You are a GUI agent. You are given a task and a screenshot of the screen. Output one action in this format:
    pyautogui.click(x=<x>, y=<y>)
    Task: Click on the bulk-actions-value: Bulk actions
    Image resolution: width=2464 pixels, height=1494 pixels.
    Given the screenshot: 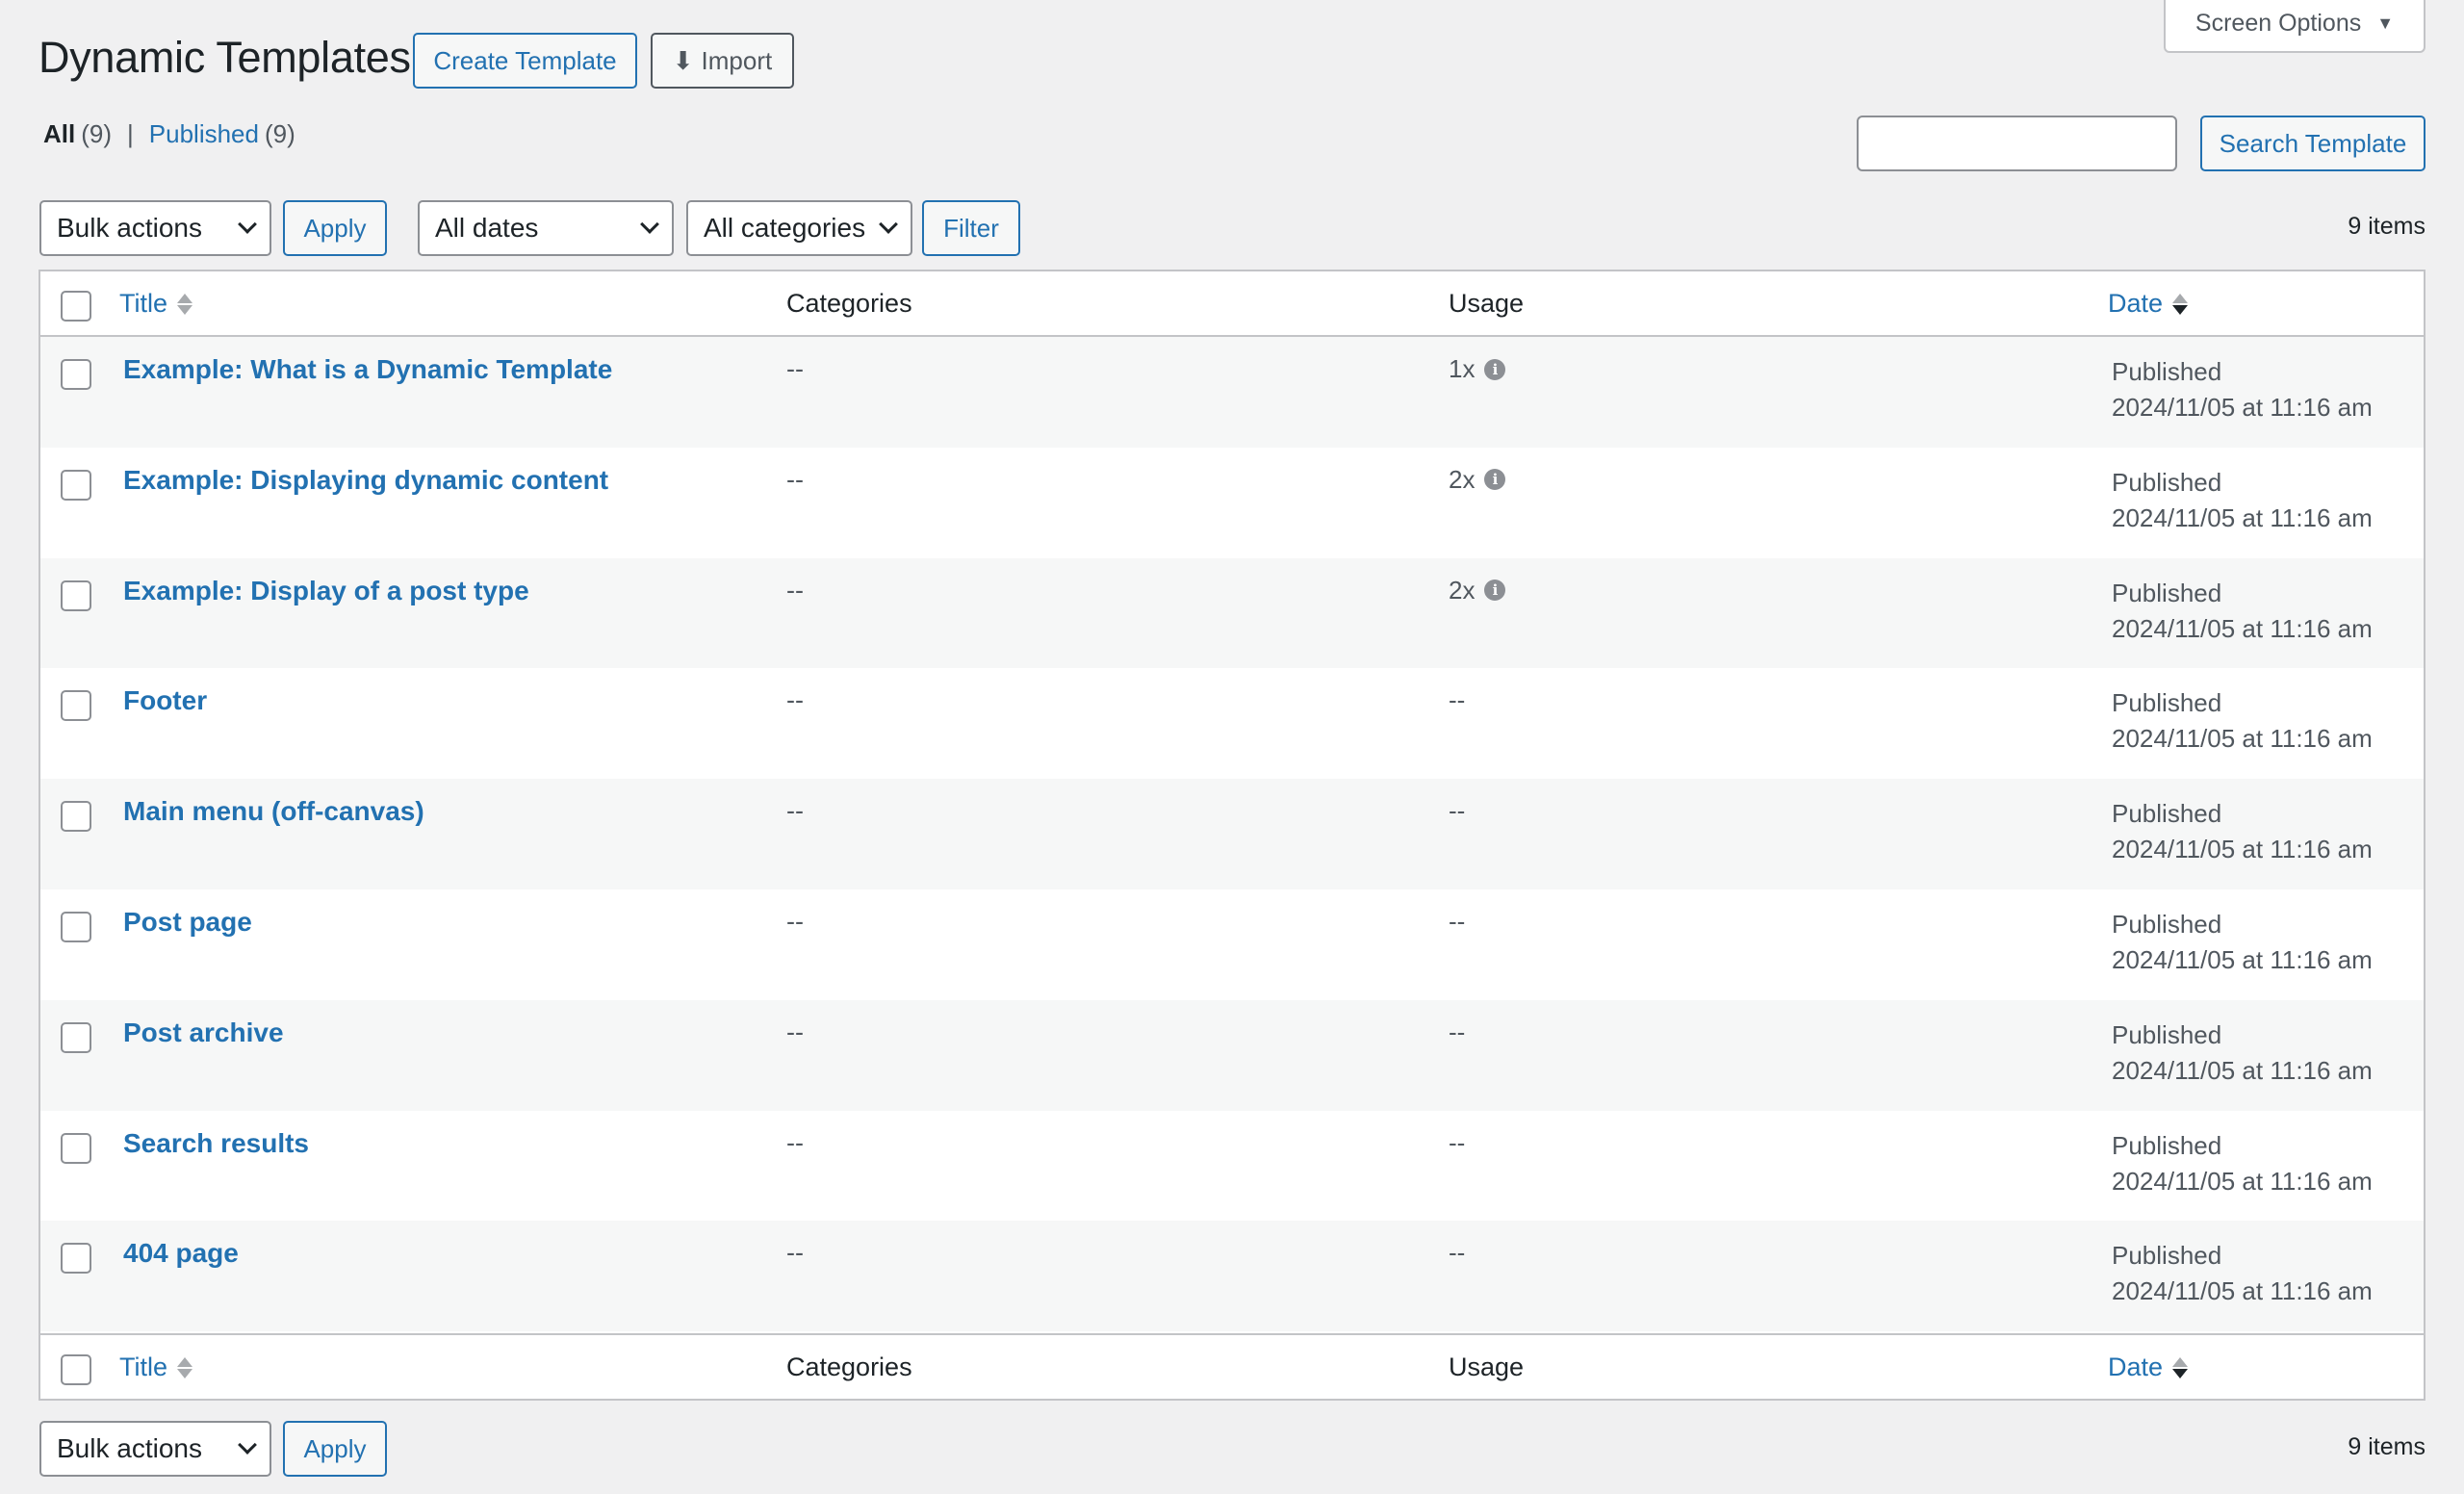 What is the action you would take?
    pyautogui.click(x=129, y=228)
    